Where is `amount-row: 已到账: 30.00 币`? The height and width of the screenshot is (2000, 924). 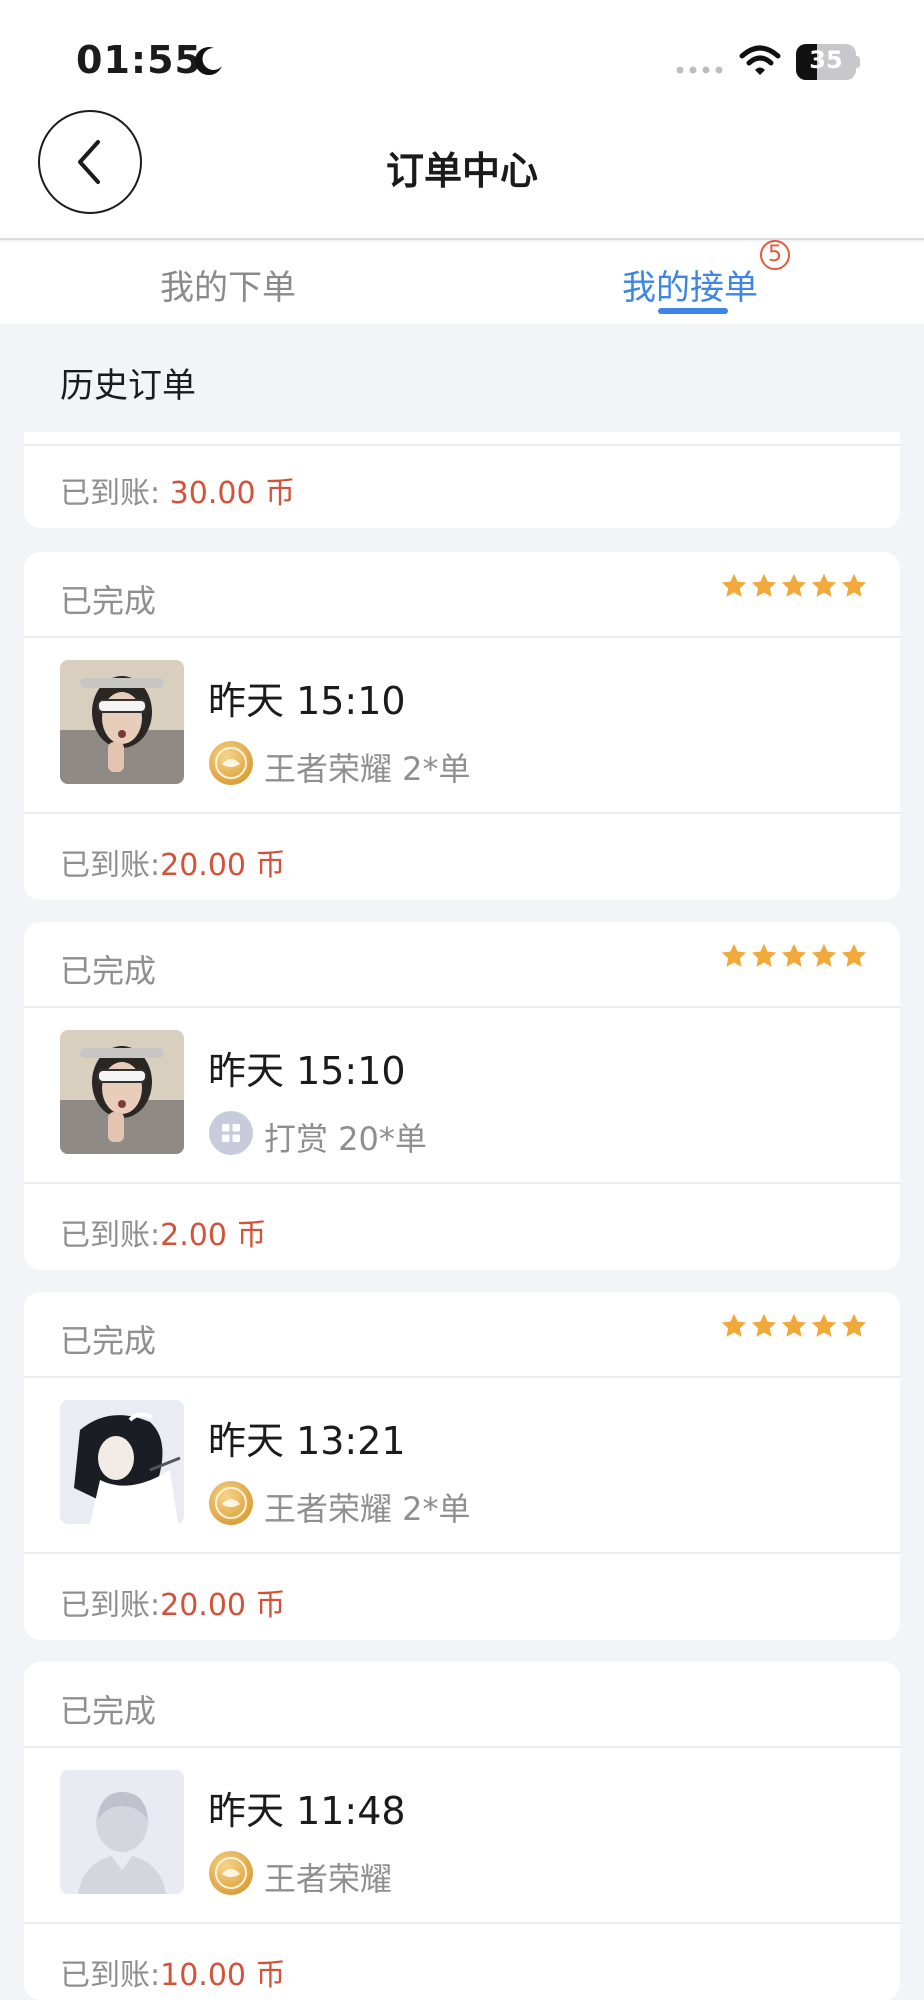
amount-row: 已到账: 30.00 币 is located at coordinates (177, 490).